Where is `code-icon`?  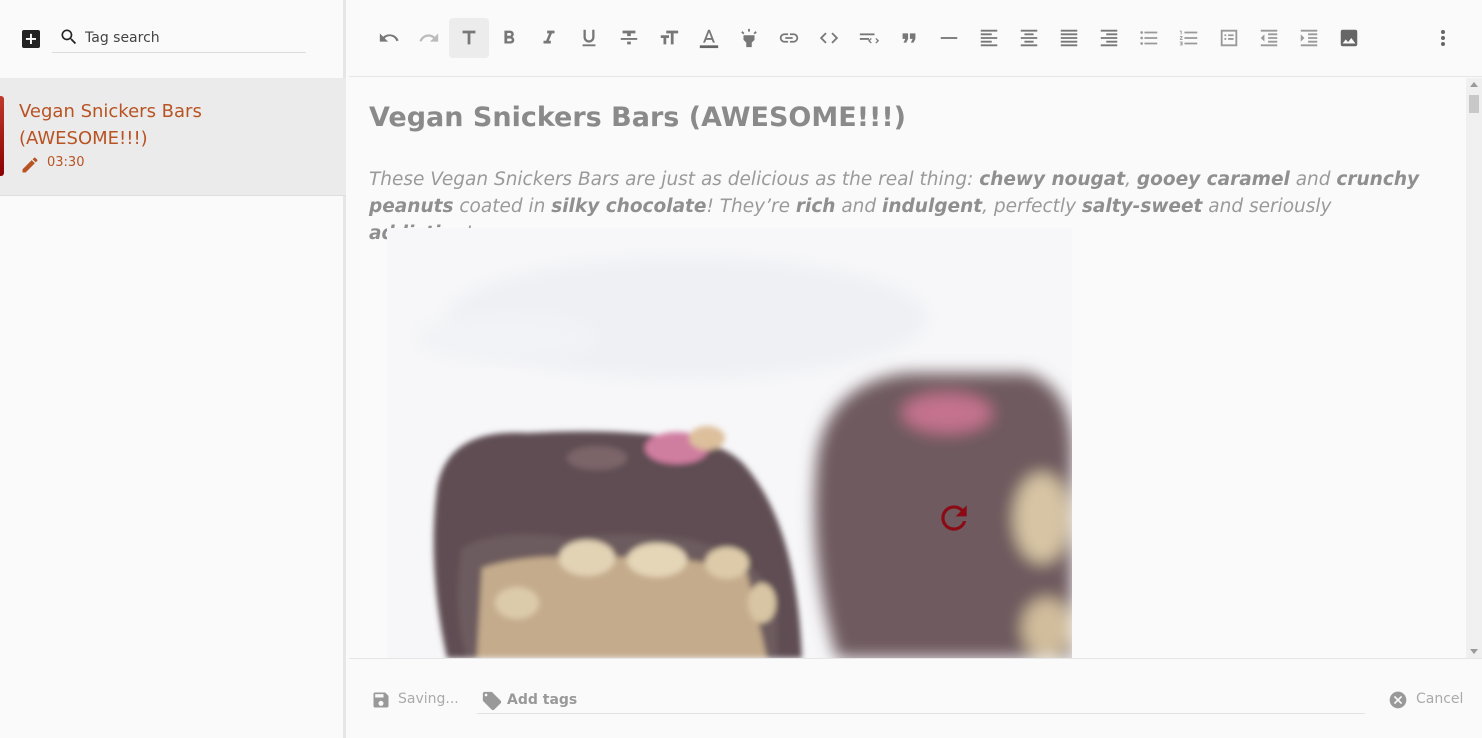
code-icon is located at coordinates (829, 38).